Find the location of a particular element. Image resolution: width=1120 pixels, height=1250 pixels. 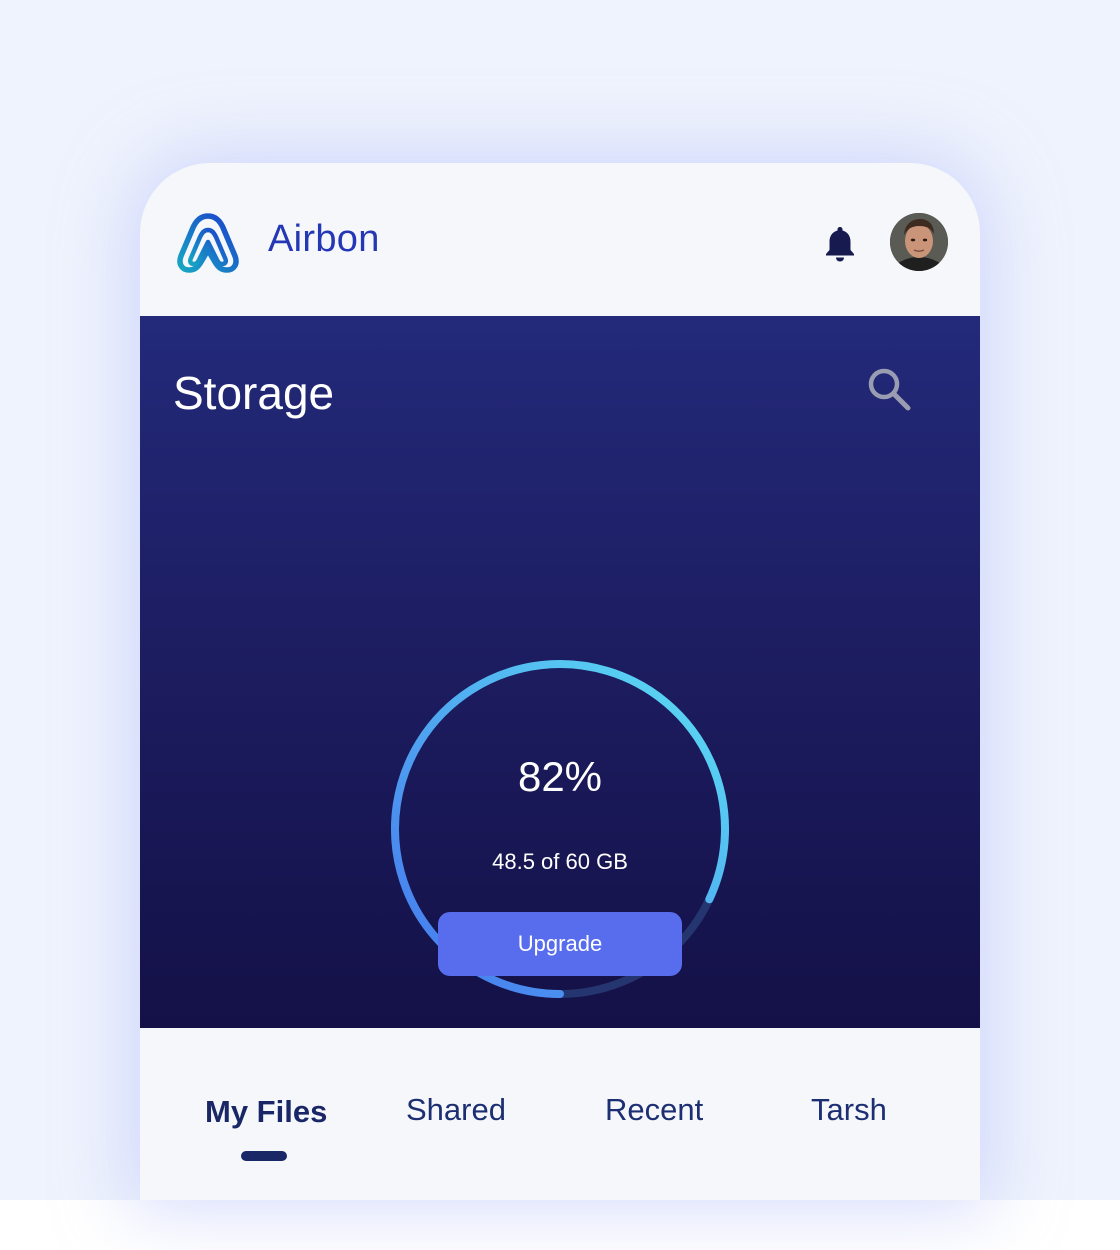

storage-title: Storage is located at coordinates (254, 393).